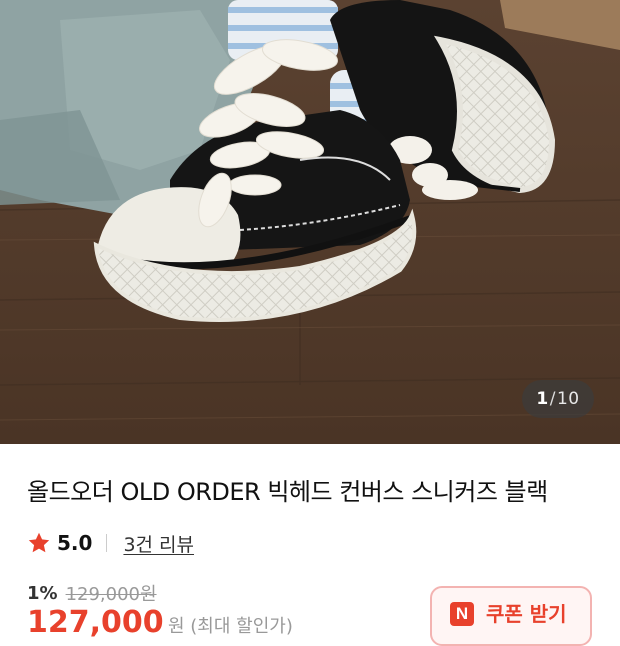  Describe the element at coordinates (158, 543) in the screenshot. I see `review-count-link: 3건 리뷰` at that location.